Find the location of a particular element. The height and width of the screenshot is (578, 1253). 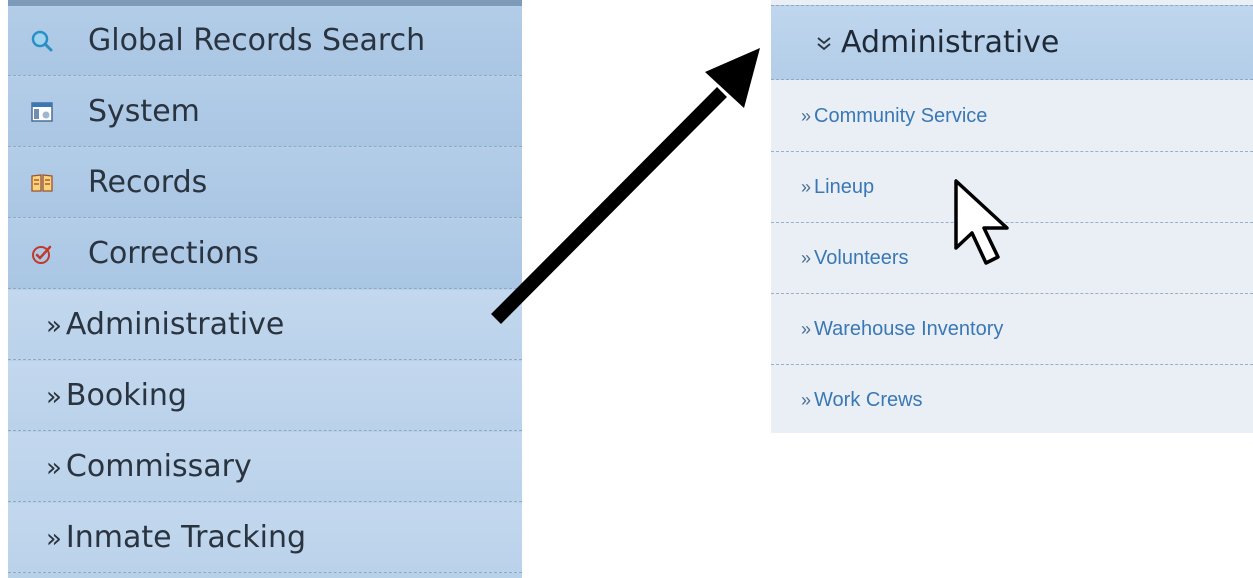

submenu-link-label: Work Crews is located at coordinates (868, 400).